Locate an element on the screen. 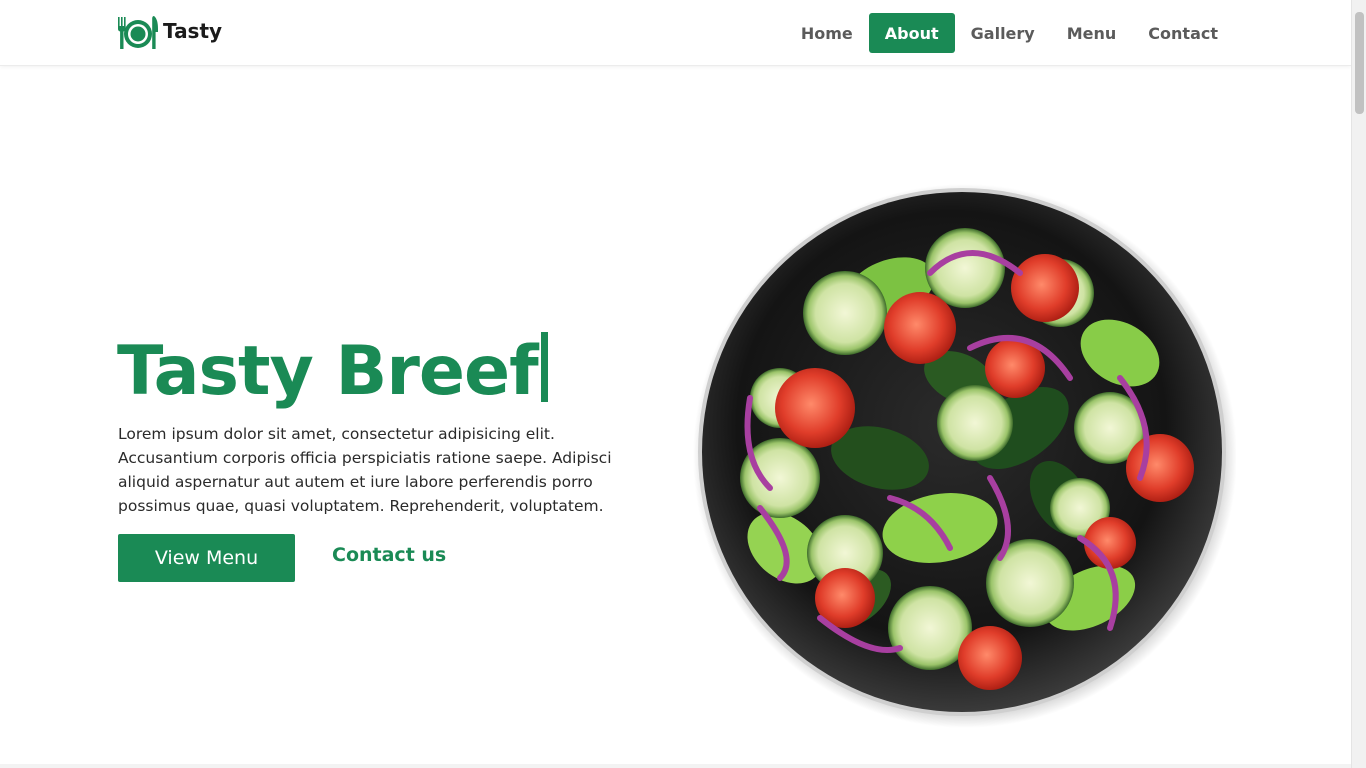 The image size is (1366, 768). nav-menu: Menu is located at coordinates (1092, 33).